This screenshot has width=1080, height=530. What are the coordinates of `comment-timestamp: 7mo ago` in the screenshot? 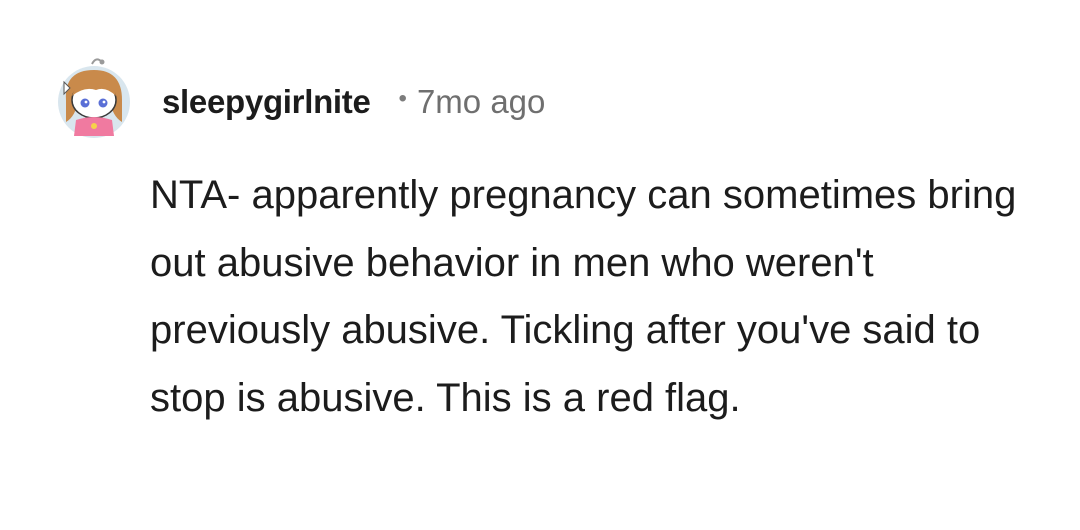 It's located at (481, 101).